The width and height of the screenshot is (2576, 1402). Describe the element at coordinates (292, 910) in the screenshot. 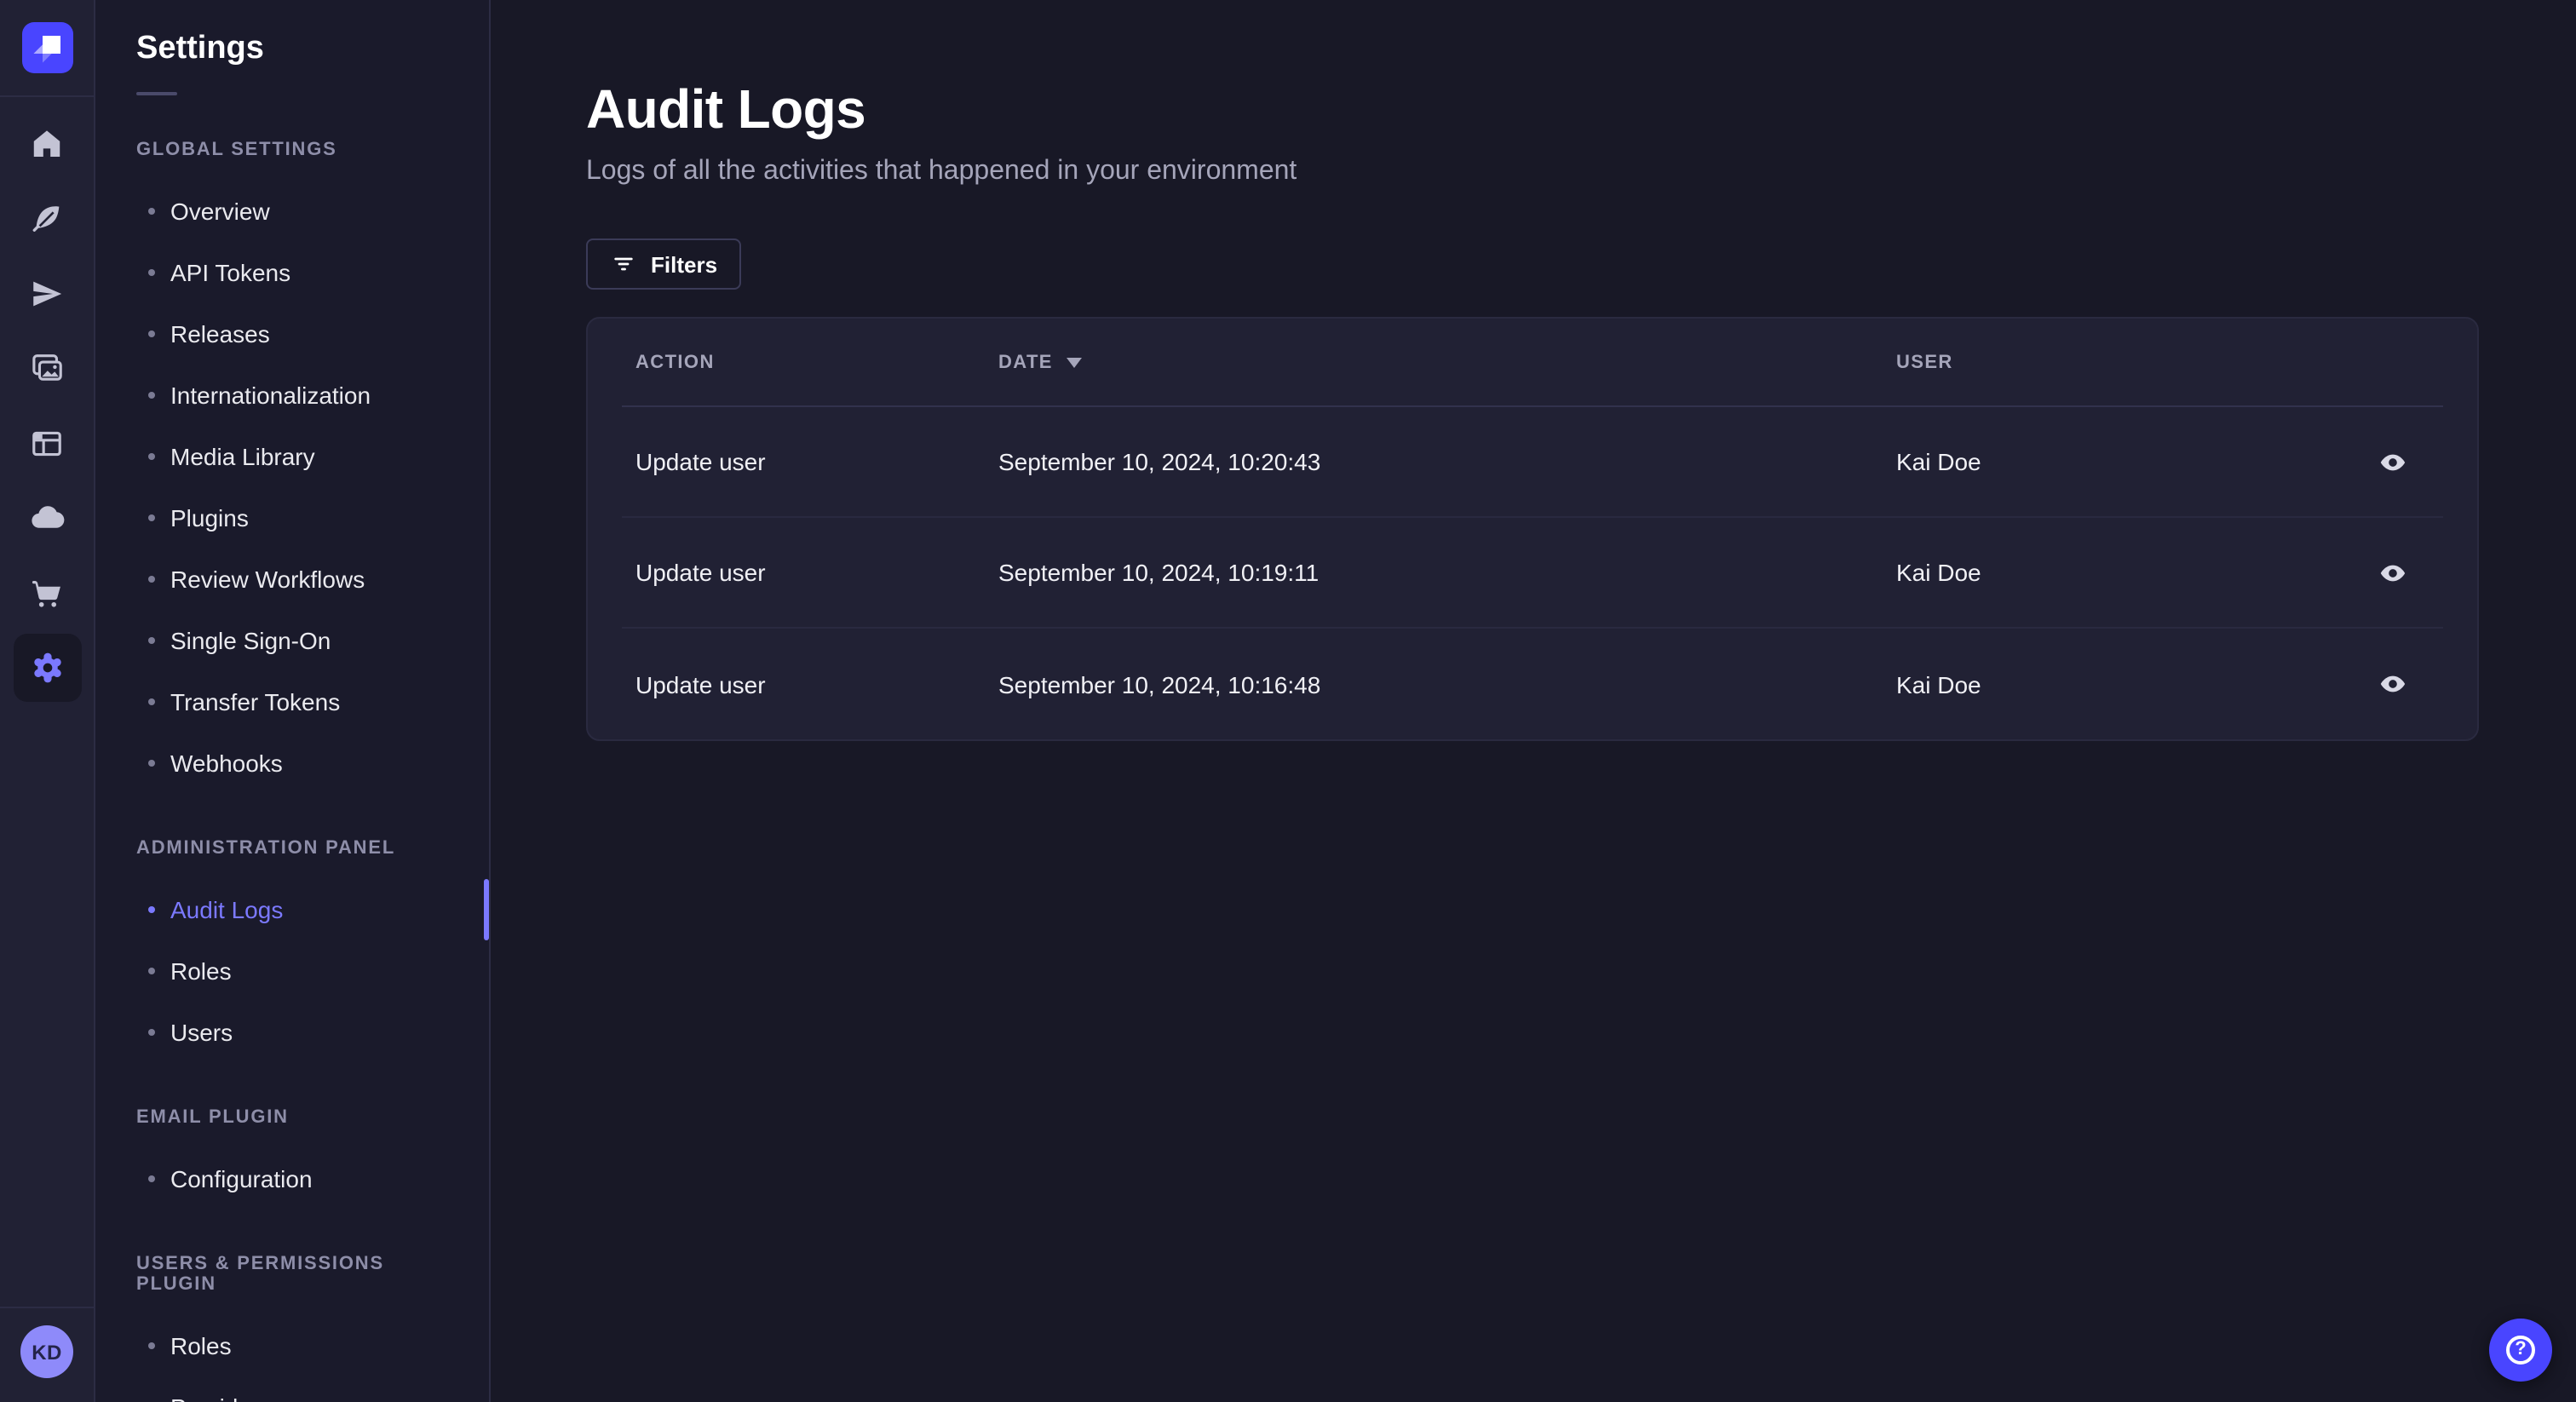

I see `sidebar-item-audit-logs: Audit Logs` at that location.